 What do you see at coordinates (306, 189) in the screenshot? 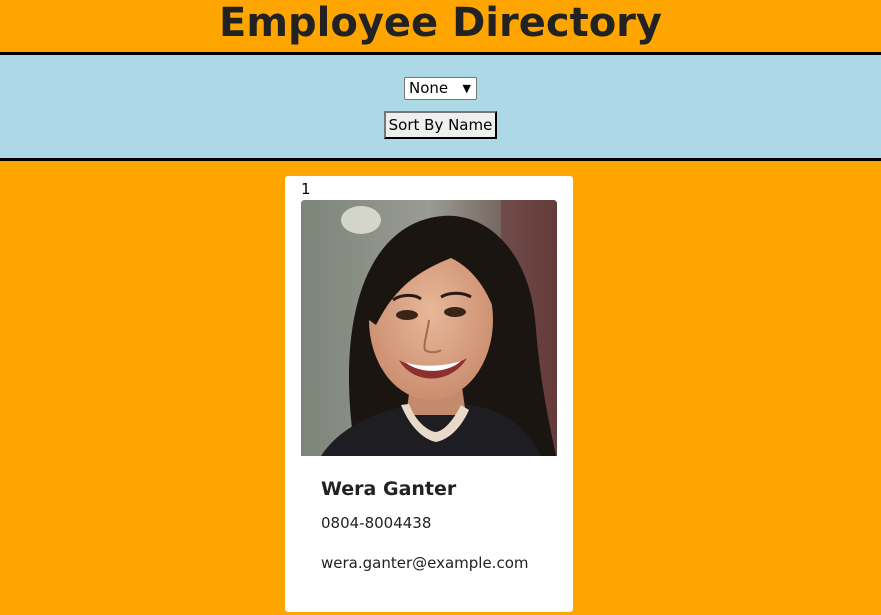
I see `card-index: 1` at bounding box center [306, 189].